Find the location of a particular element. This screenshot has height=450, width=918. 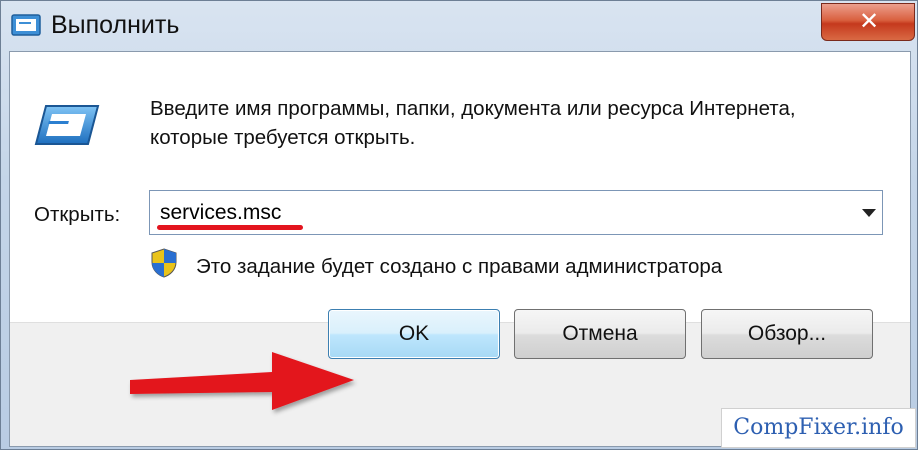

close-icon: ✕ is located at coordinates (869, 21).